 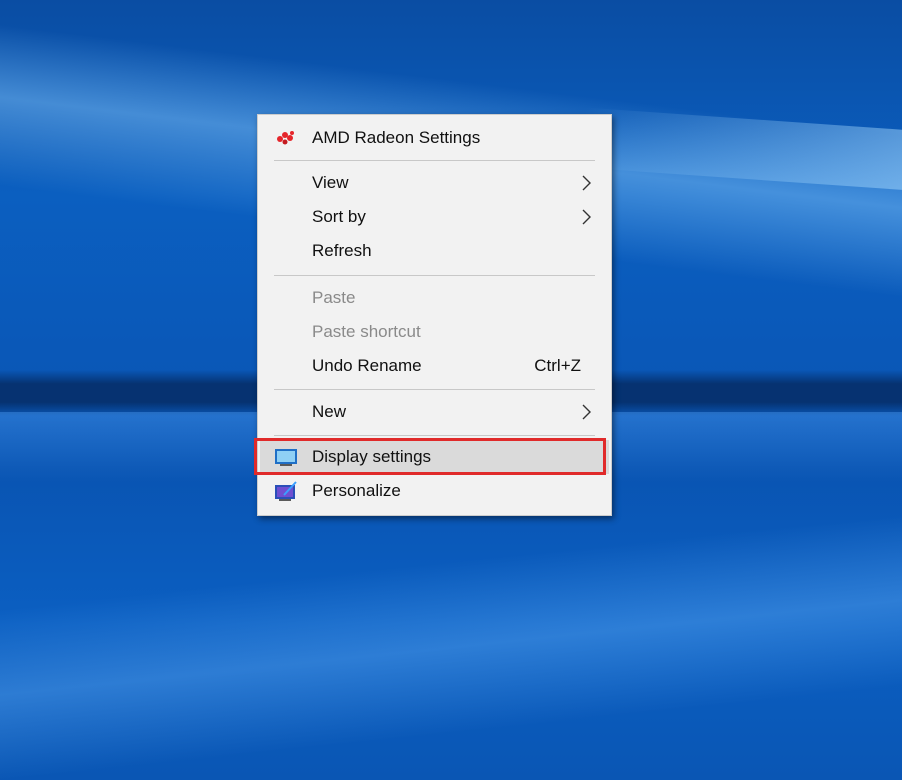 I want to click on menu-item-view: View, so click(x=434, y=183).